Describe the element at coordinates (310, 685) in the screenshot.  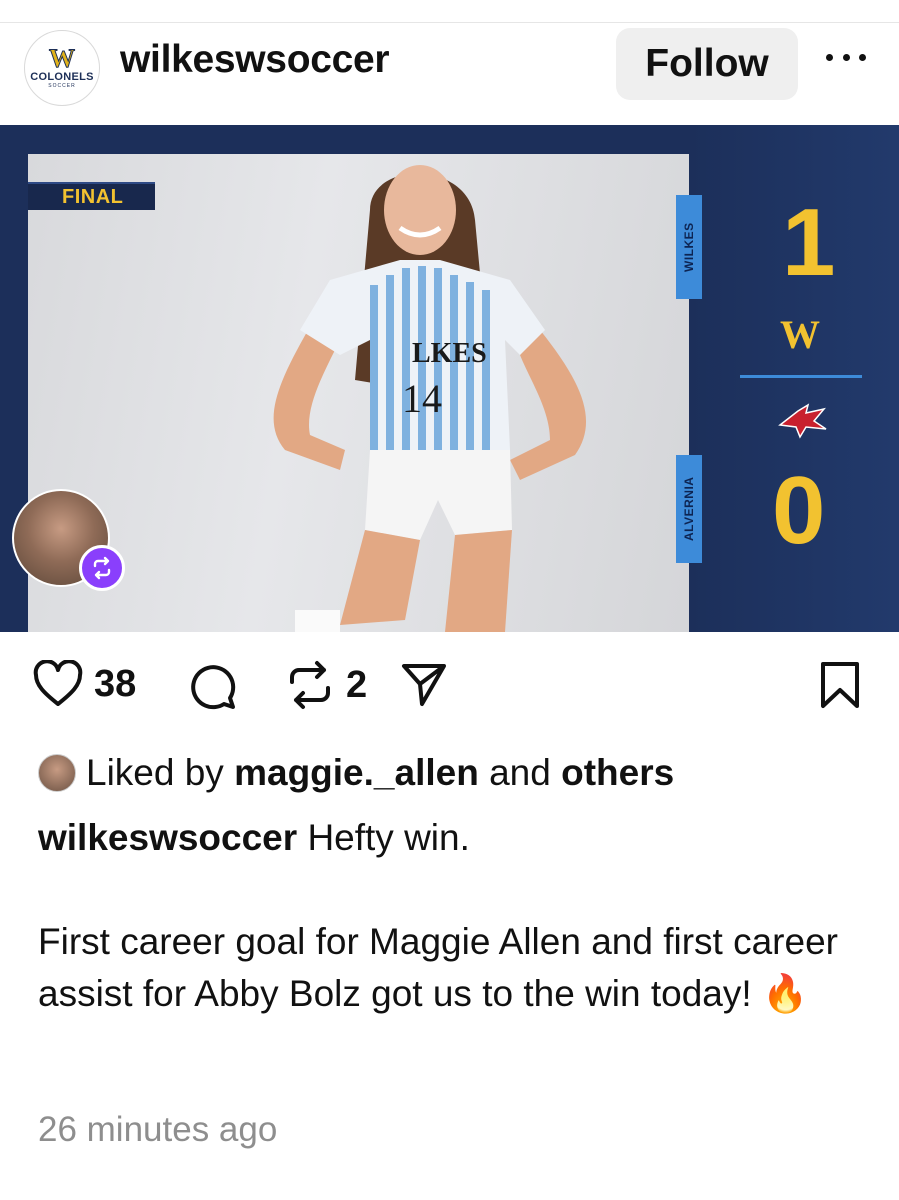
I see `repost-icon` at that location.